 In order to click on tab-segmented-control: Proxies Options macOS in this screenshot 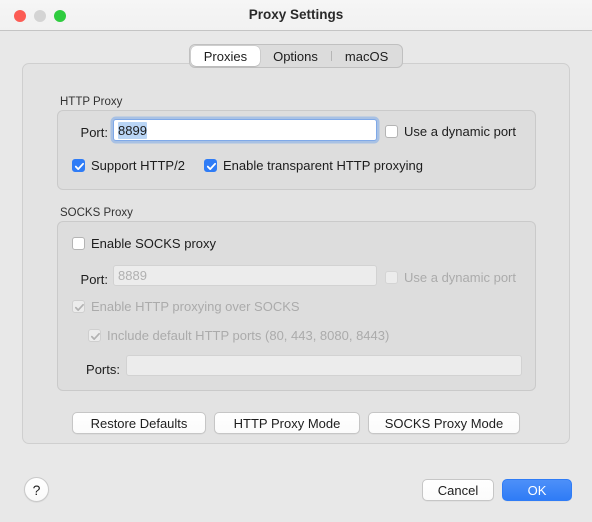, I will do `click(296, 56)`.